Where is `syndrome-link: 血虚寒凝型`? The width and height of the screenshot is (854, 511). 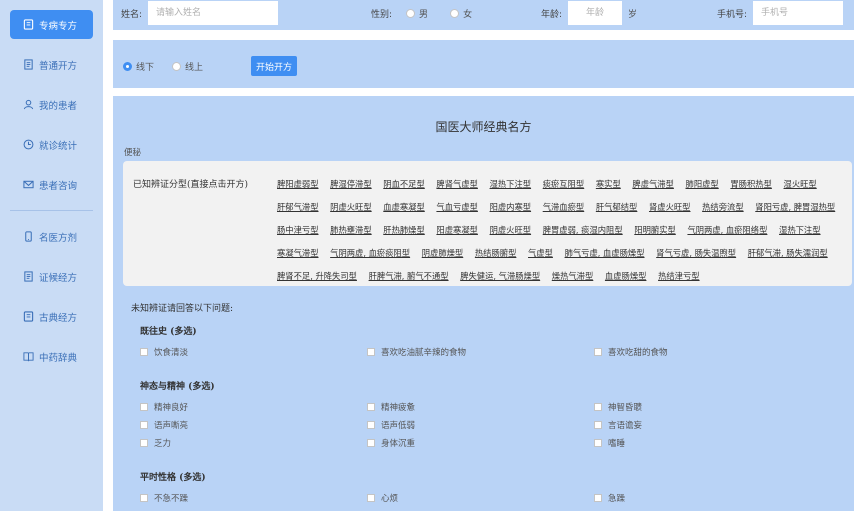 syndrome-link: 血虚寒凝型 is located at coordinates (404, 207).